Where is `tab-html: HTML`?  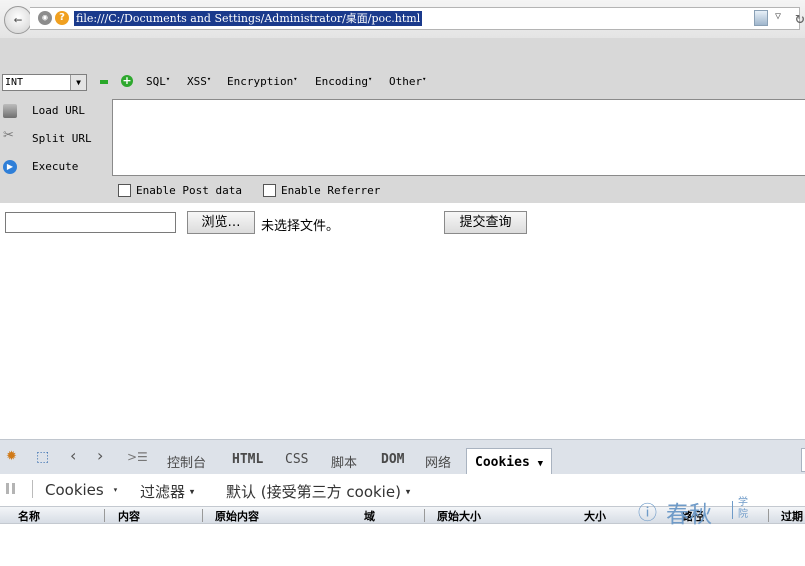 tab-html: HTML is located at coordinates (247, 459).